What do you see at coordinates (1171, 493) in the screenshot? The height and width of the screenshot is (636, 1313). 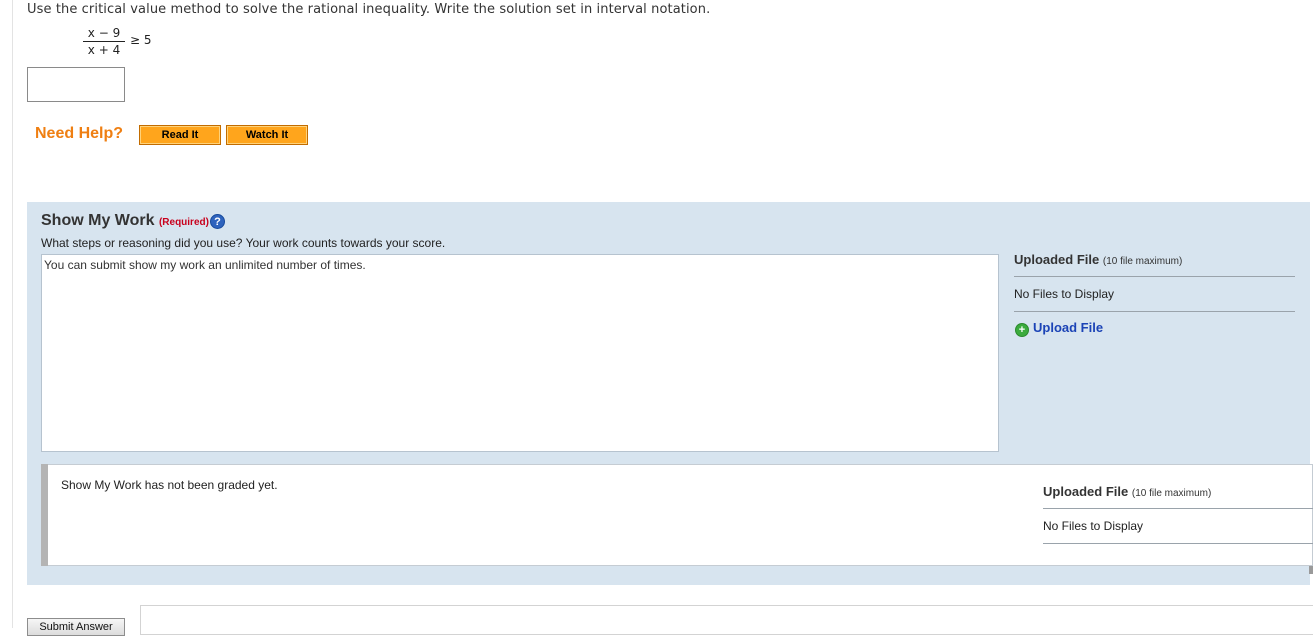 I see `graded-uploaded-max: (10 file maximum)` at bounding box center [1171, 493].